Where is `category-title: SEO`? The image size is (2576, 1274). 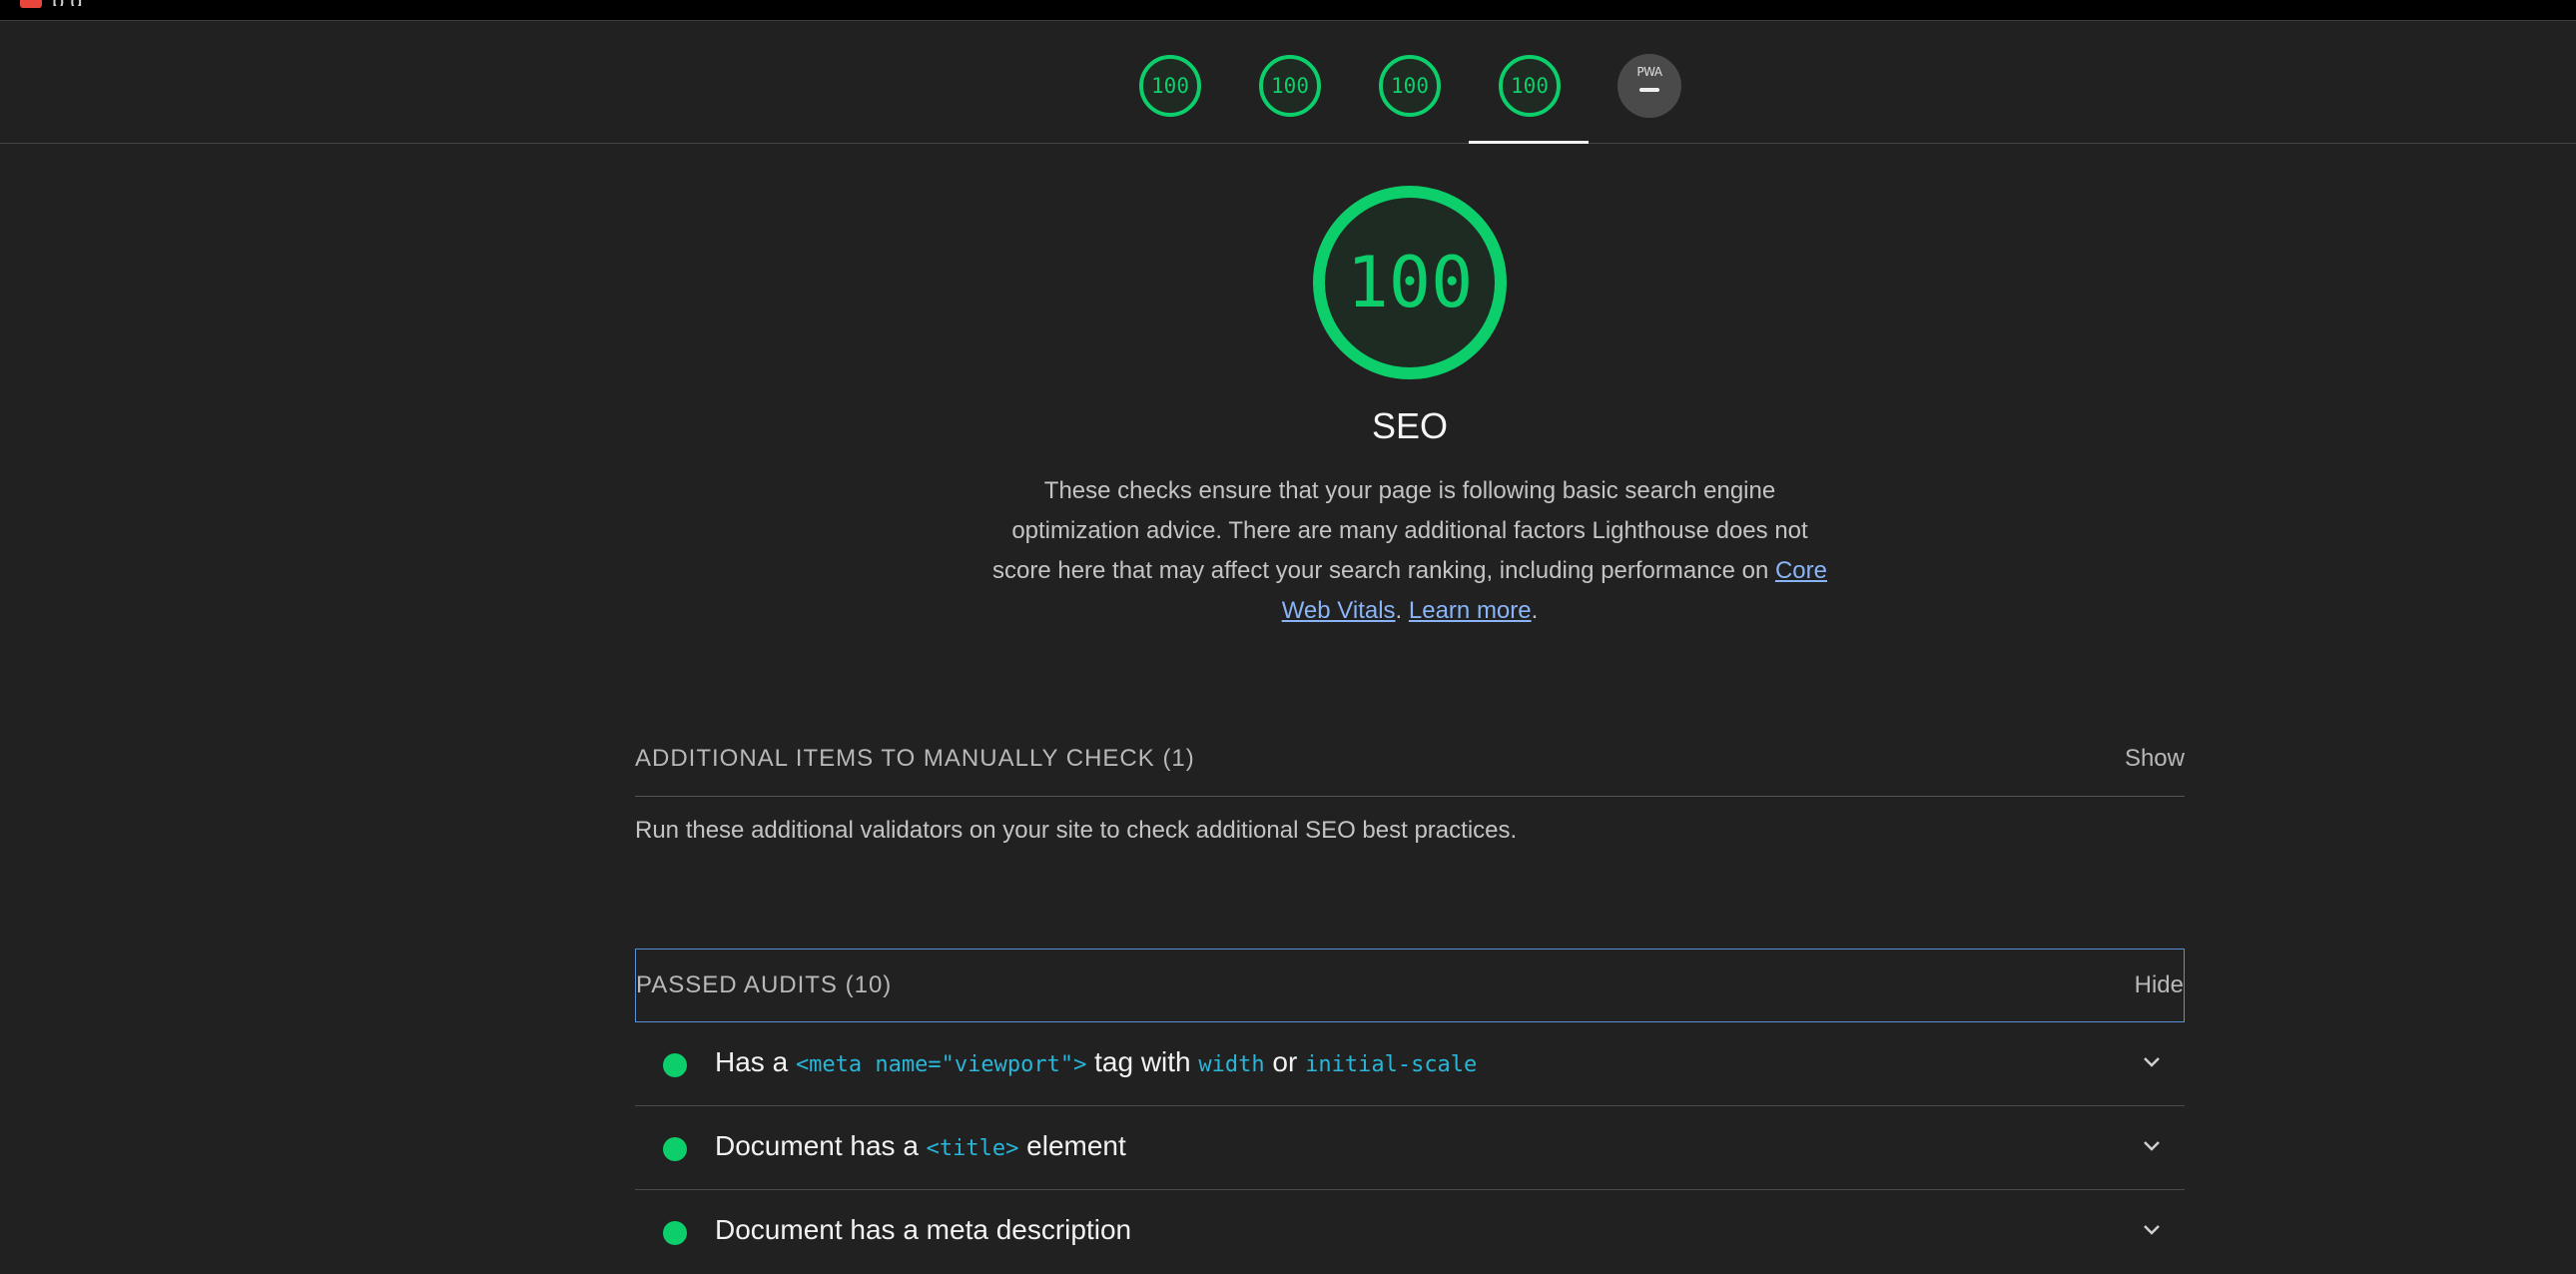 category-title: SEO is located at coordinates (1410, 425).